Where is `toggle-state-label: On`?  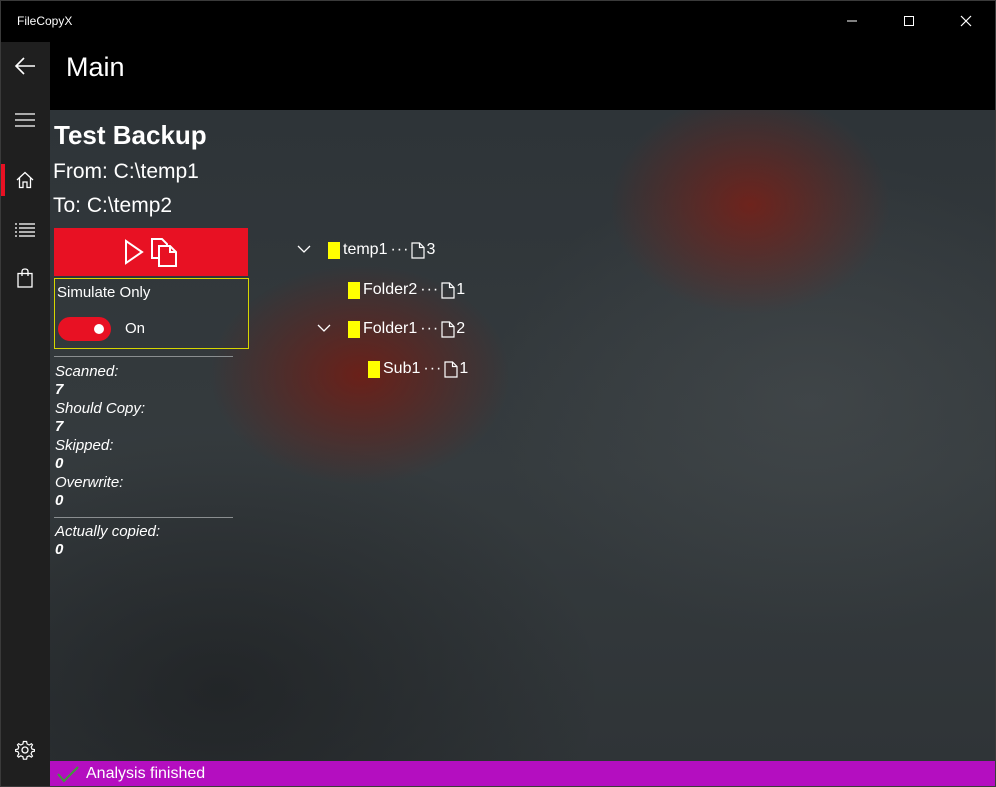
toggle-state-label: On is located at coordinates (135, 328).